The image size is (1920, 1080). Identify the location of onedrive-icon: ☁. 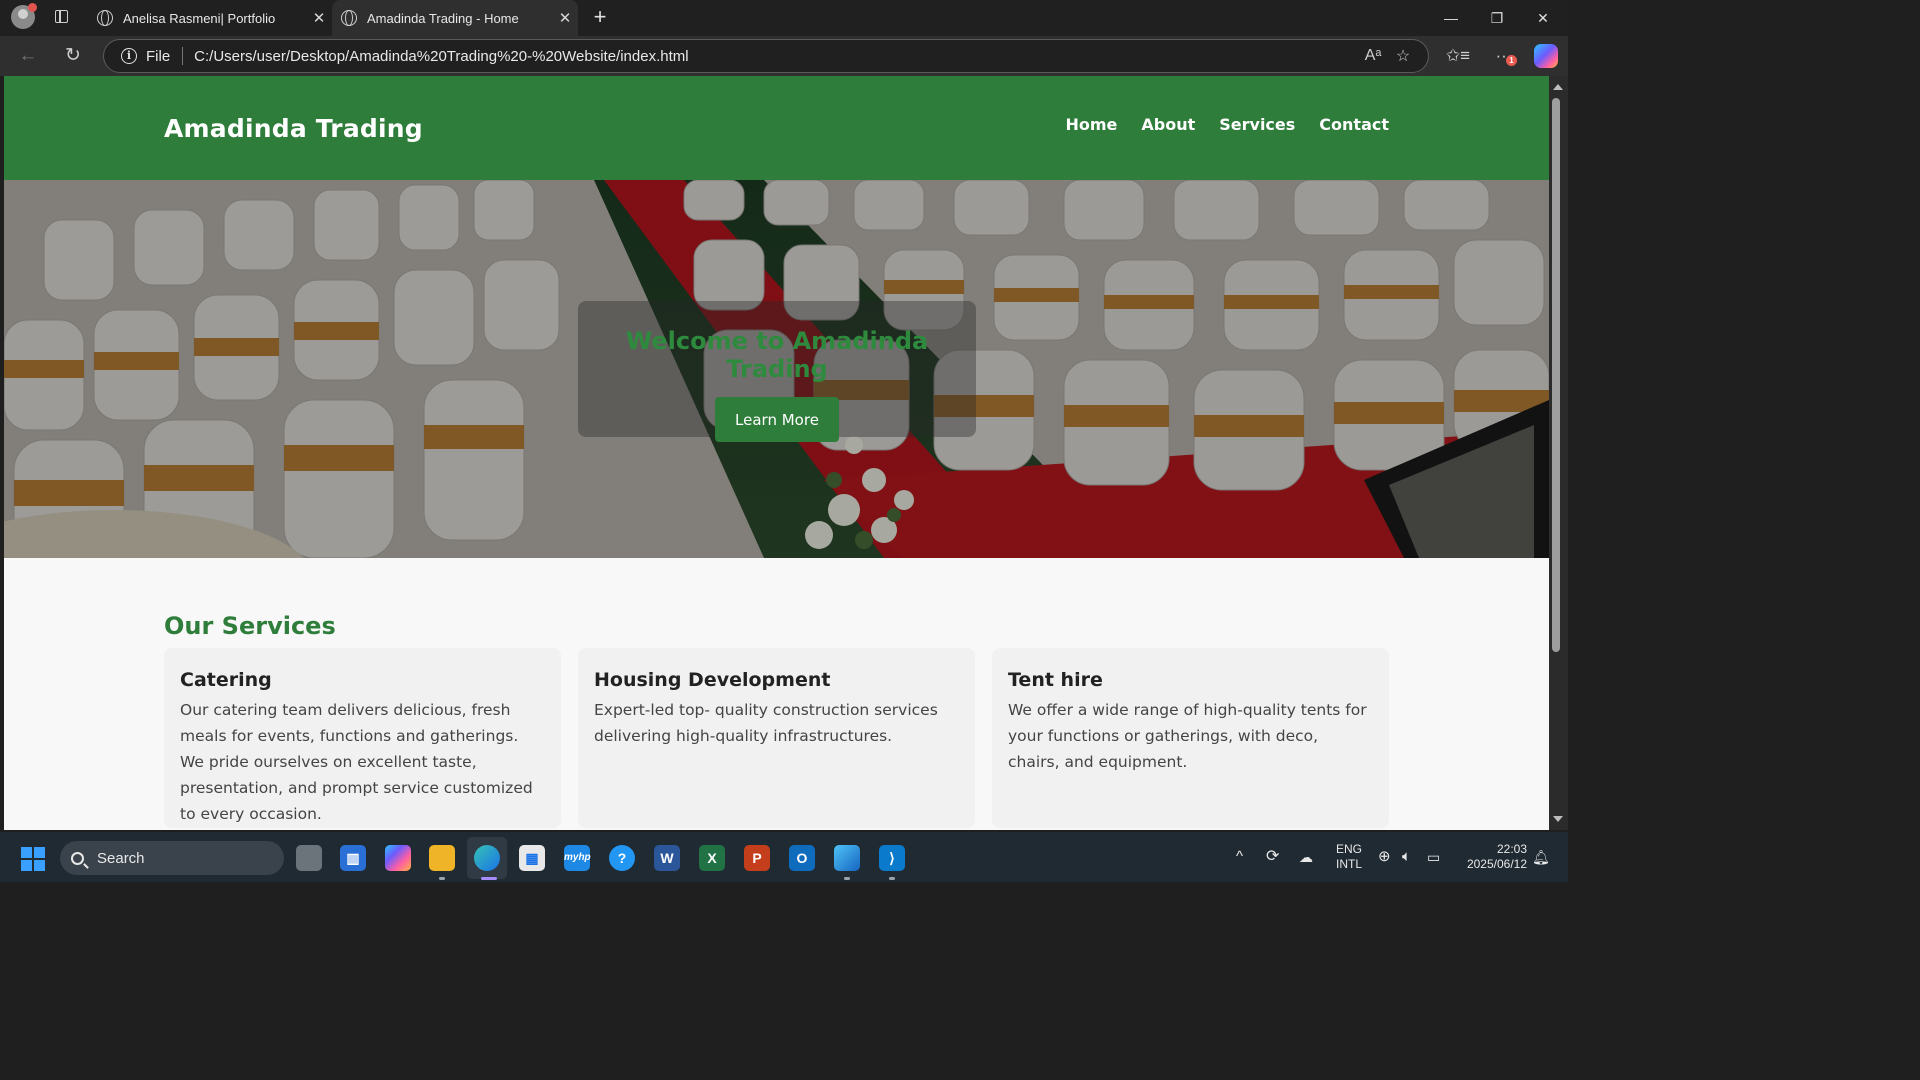
(1309, 857).